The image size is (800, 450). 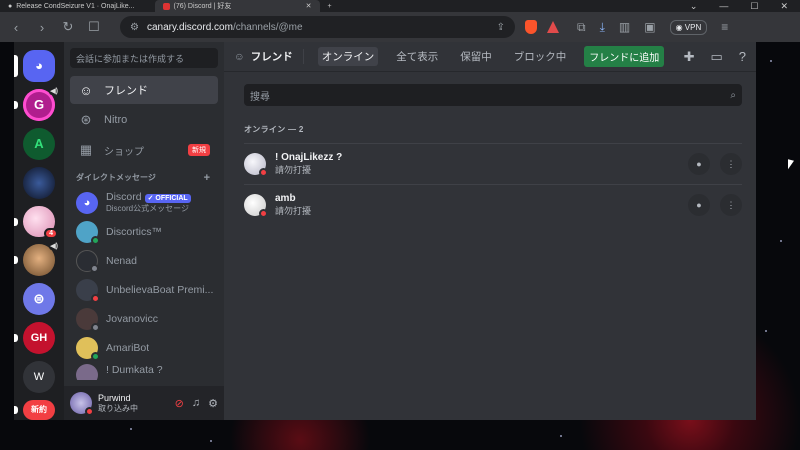 I want to click on server-g: G ◀), so click(x=36, y=103).